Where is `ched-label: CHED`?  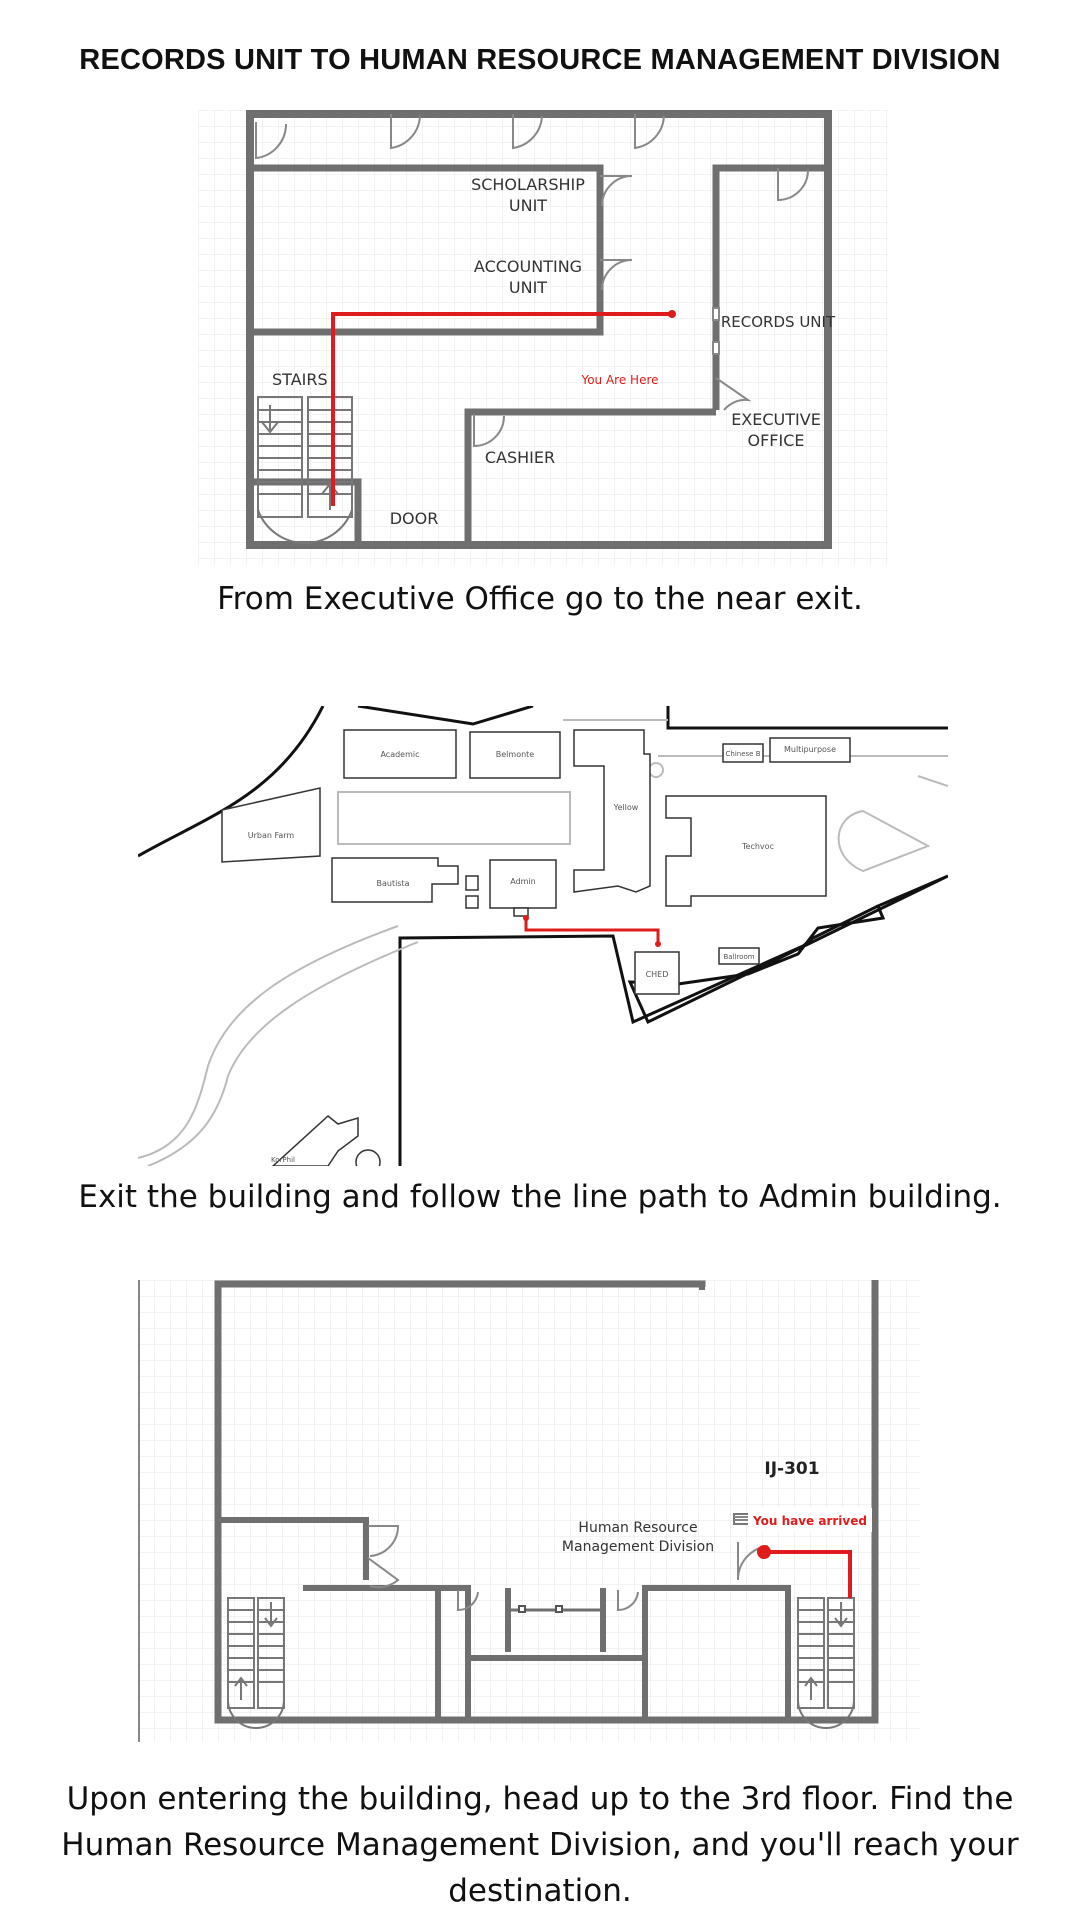
ched-label: CHED is located at coordinates (657, 974).